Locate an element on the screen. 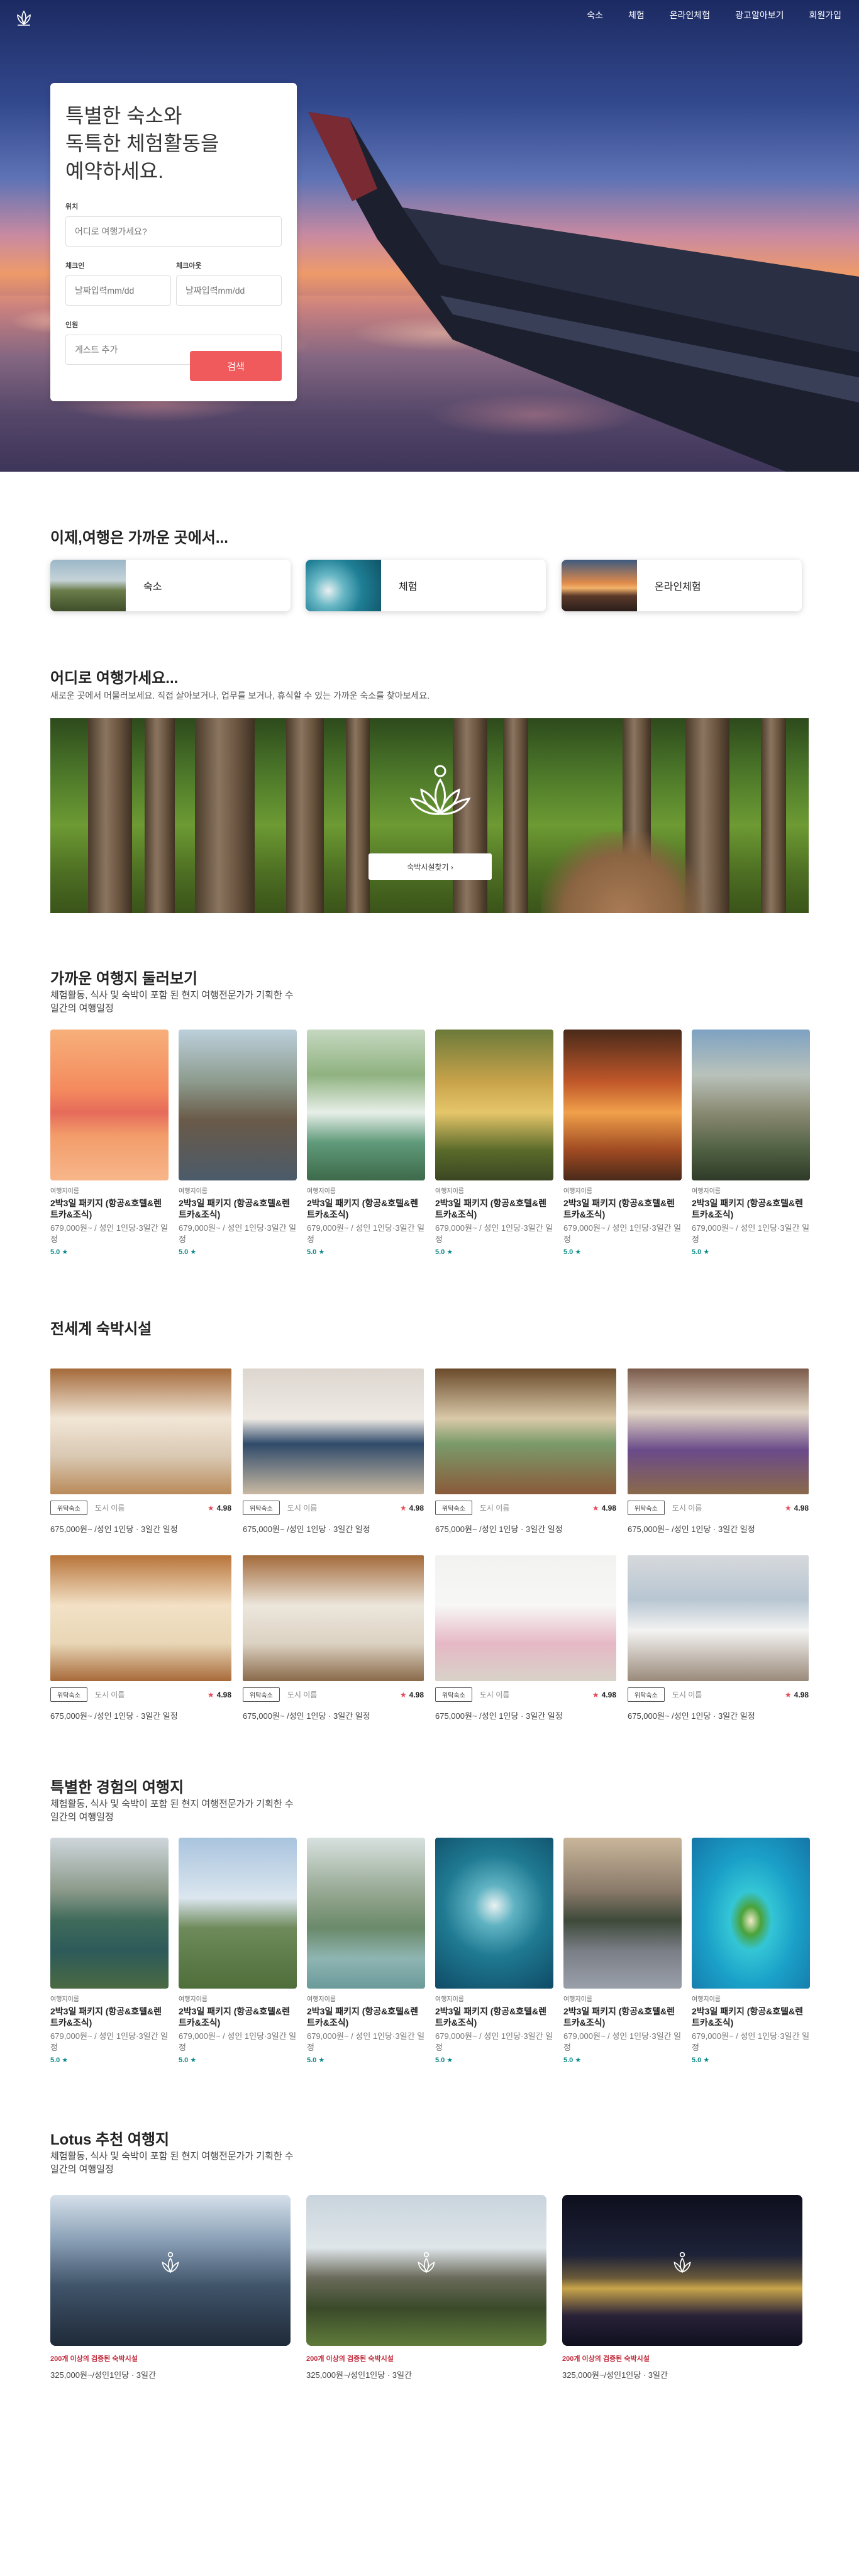 The image size is (859, 2576). nav-advertise: 광고알아보기 is located at coordinates (759, 15).